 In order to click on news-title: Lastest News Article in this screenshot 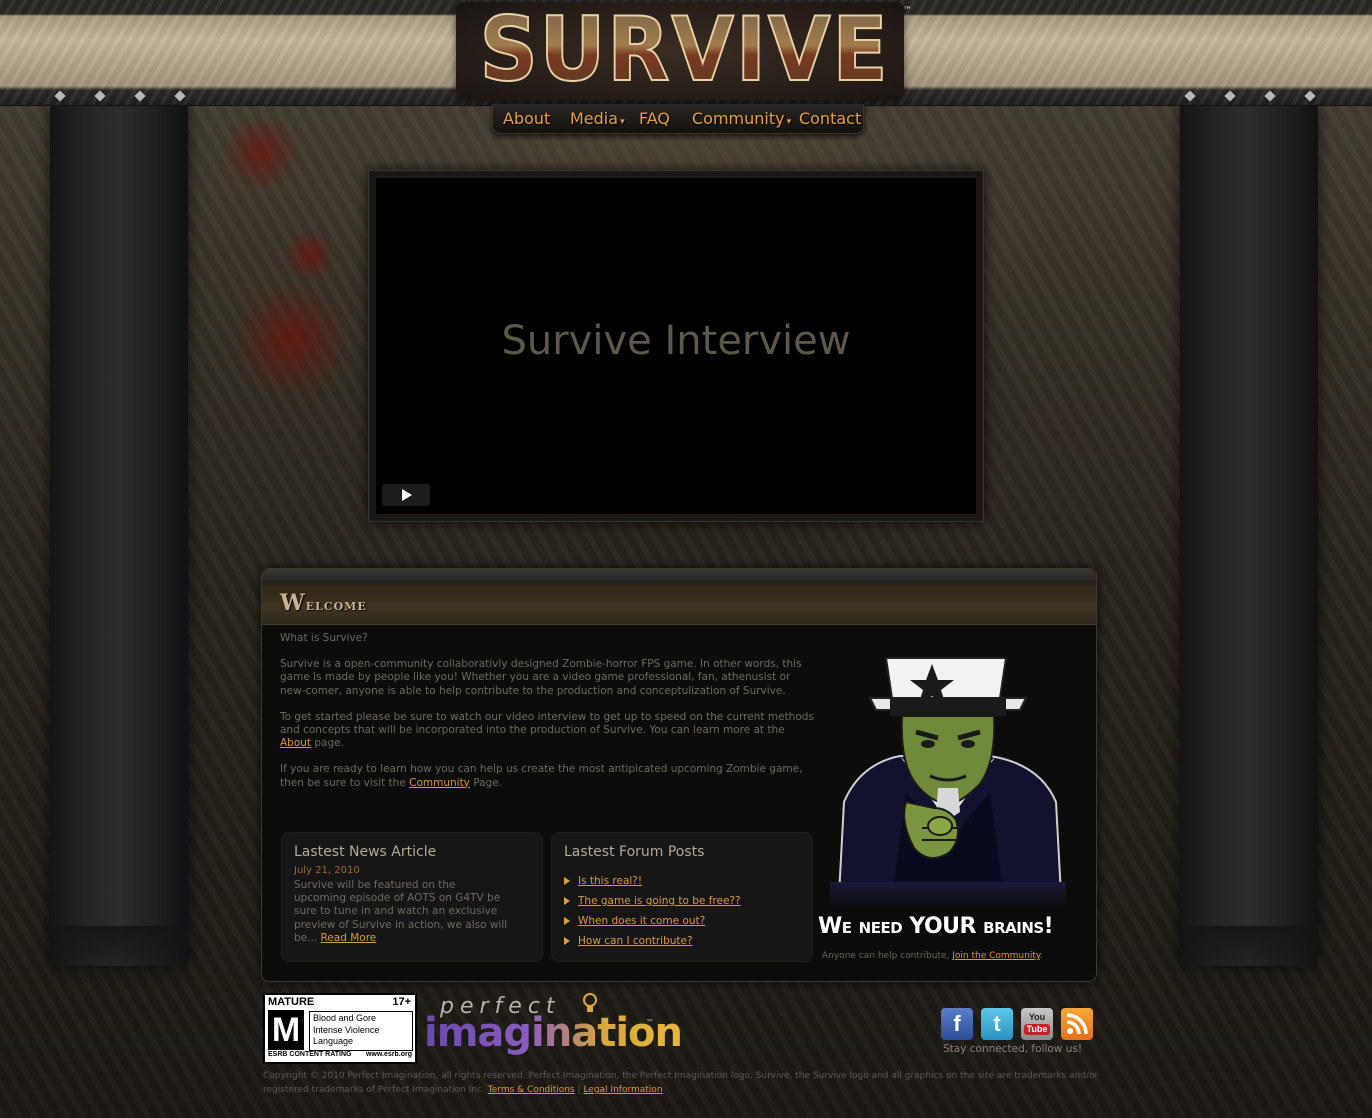, I will do `click(365, 852)`.